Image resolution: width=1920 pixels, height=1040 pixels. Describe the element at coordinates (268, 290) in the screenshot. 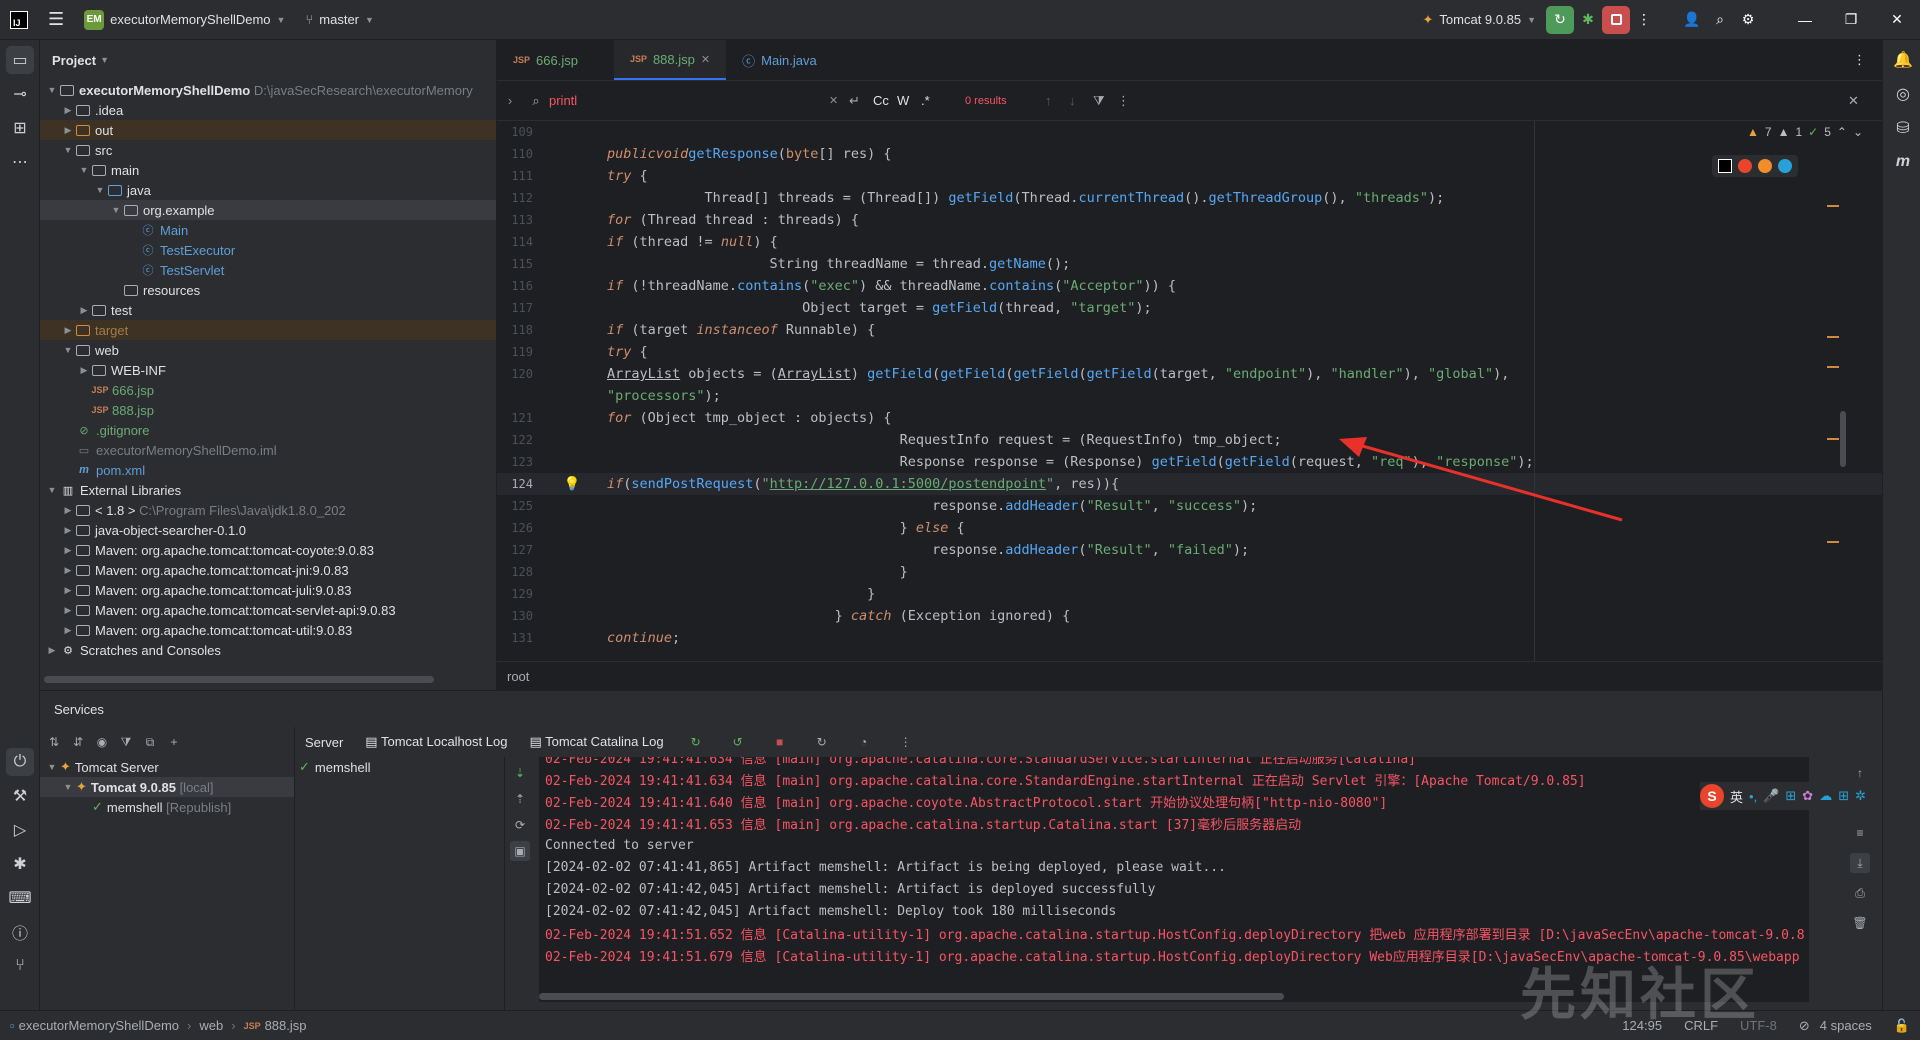

I see `tree-node: resources` at that location.